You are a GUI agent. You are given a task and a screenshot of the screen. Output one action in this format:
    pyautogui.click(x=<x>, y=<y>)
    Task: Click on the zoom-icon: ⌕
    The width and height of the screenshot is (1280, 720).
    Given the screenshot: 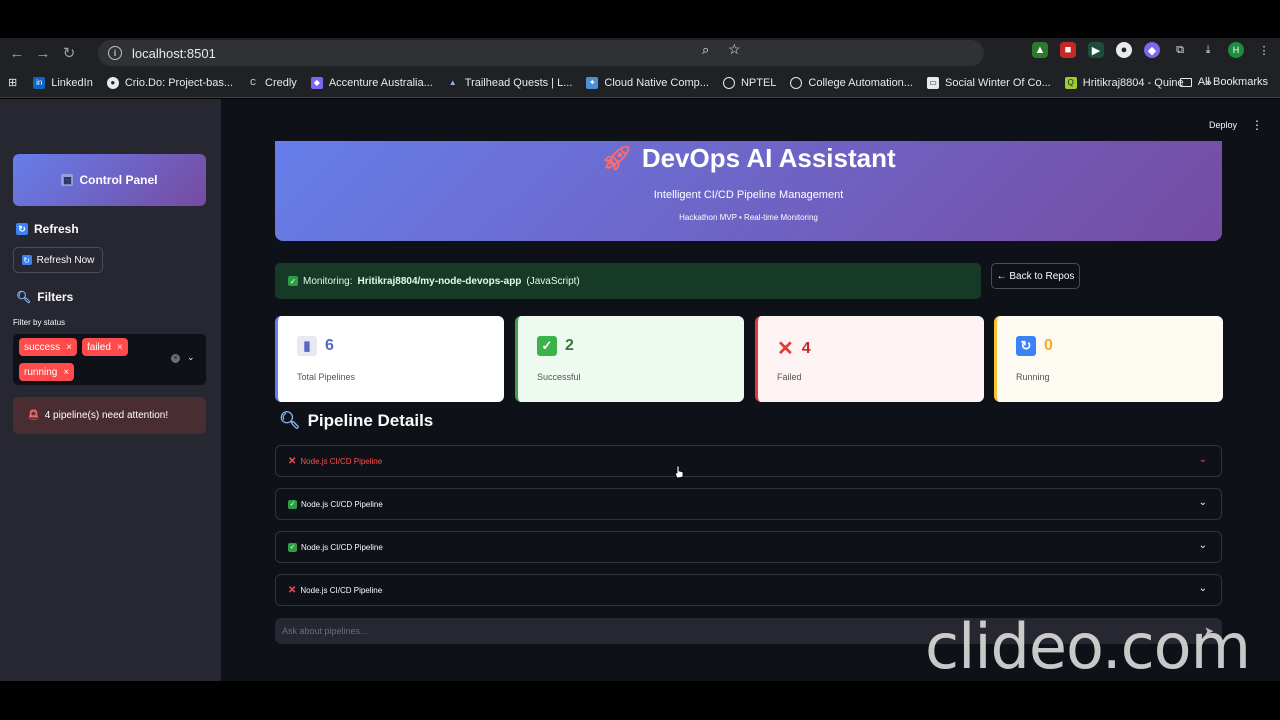 What is the action you would take?
    pyautogui.click(x=705, y=50)
    